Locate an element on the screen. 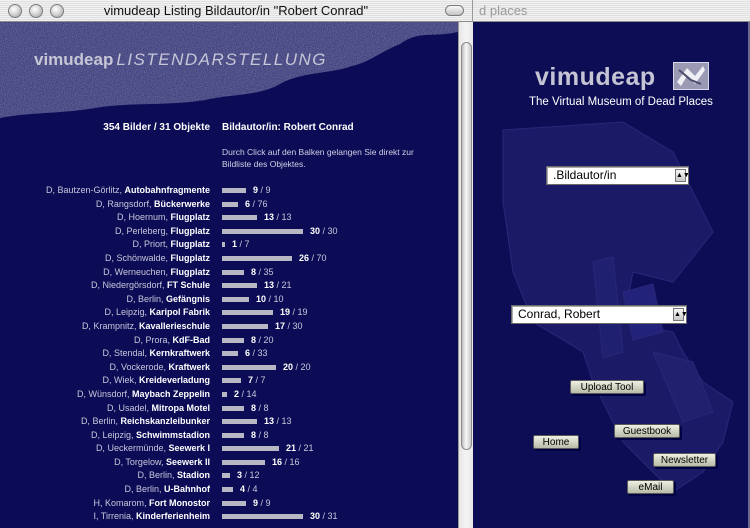  vertical-scrollbar is located at coordinates (465, 275).